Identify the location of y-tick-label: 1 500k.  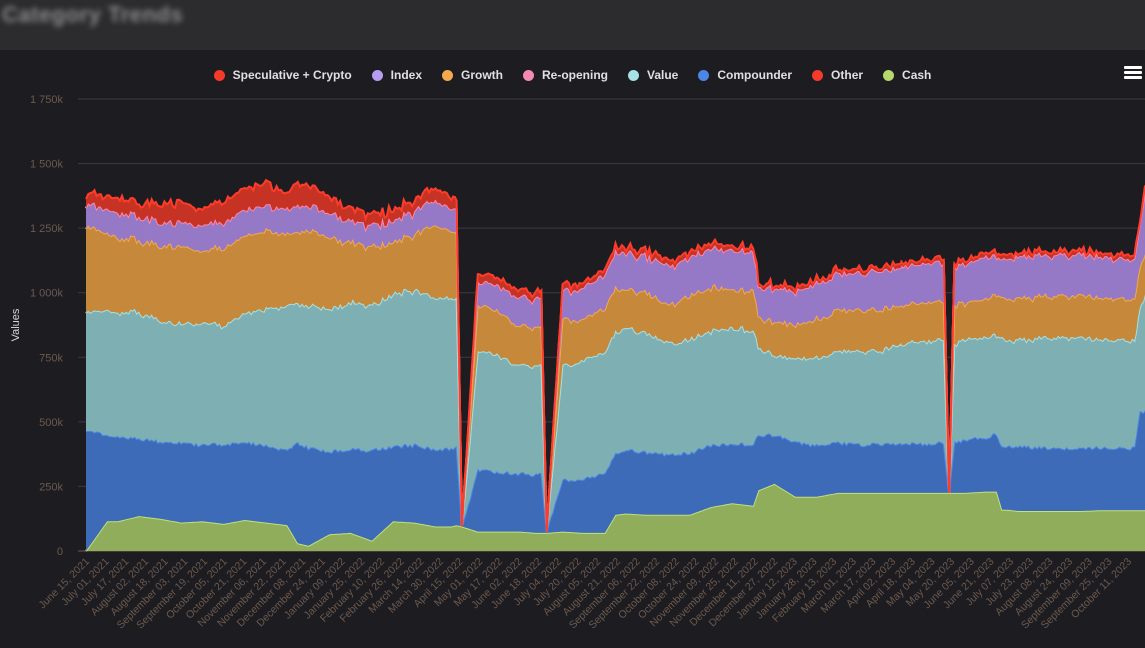
(47, 165).